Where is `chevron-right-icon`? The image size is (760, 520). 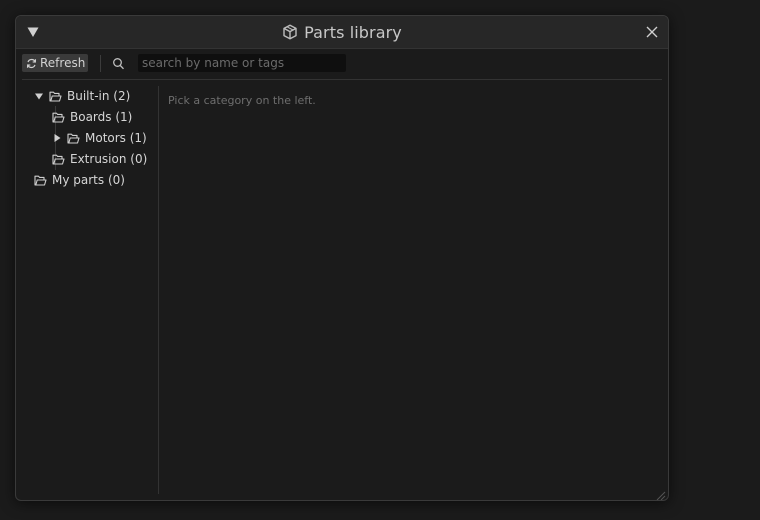
chevron-right-icon is located at coordinates (57, 138).